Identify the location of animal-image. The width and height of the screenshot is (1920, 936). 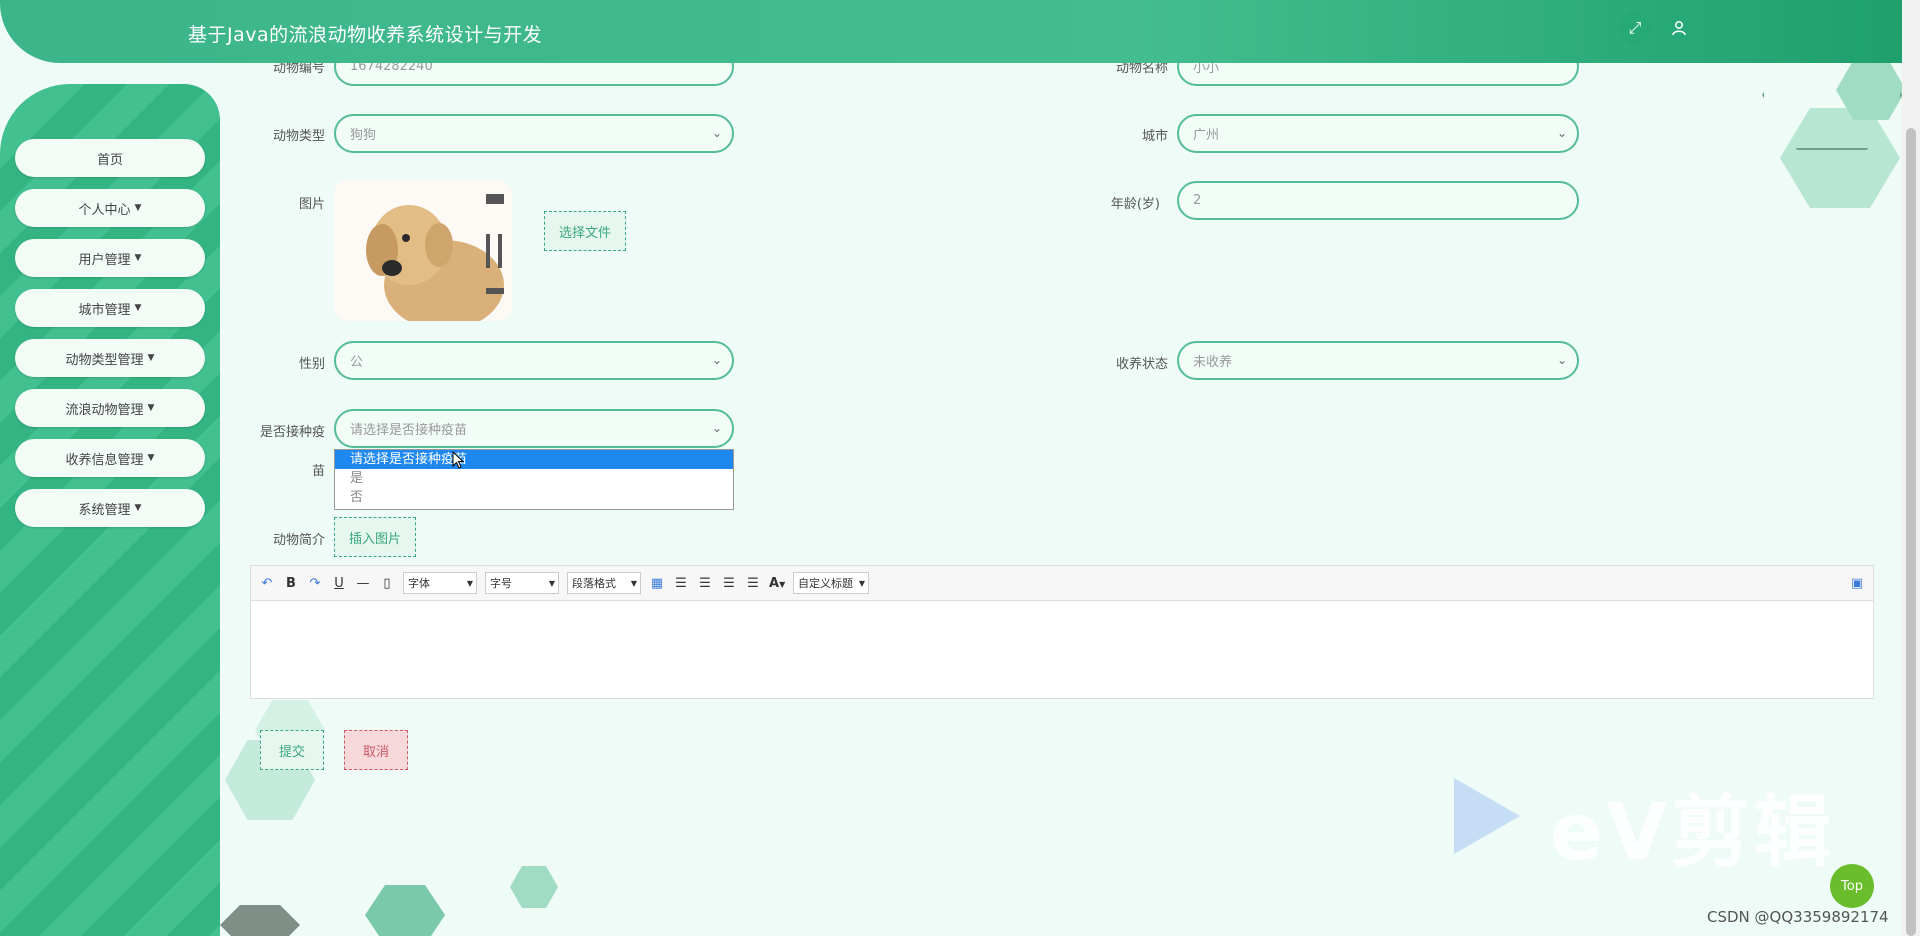
(423, 250).